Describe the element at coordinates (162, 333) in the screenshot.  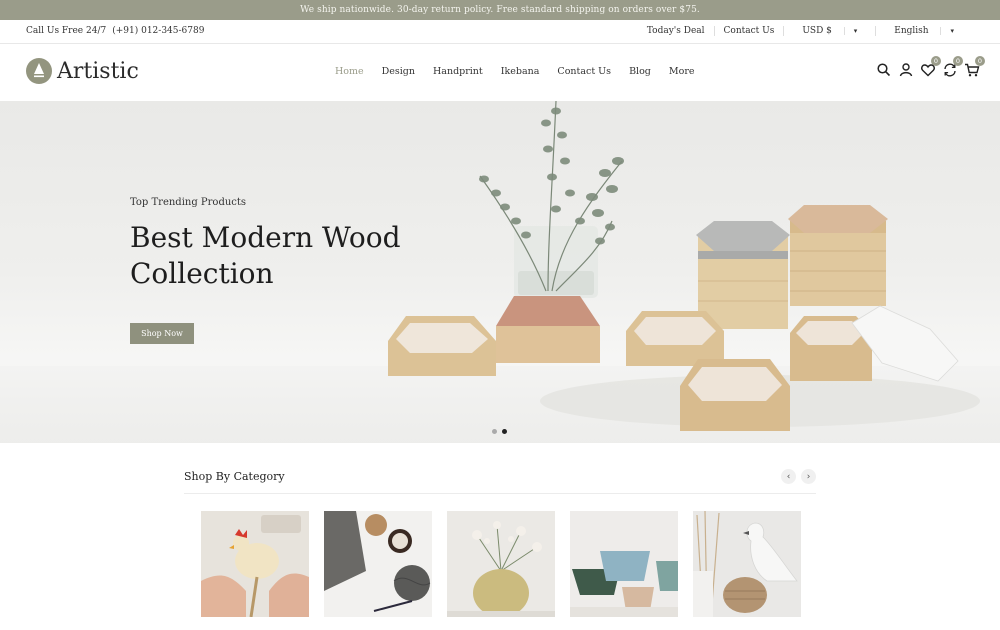
I see `shop-now-button: Shop Now` at that location.